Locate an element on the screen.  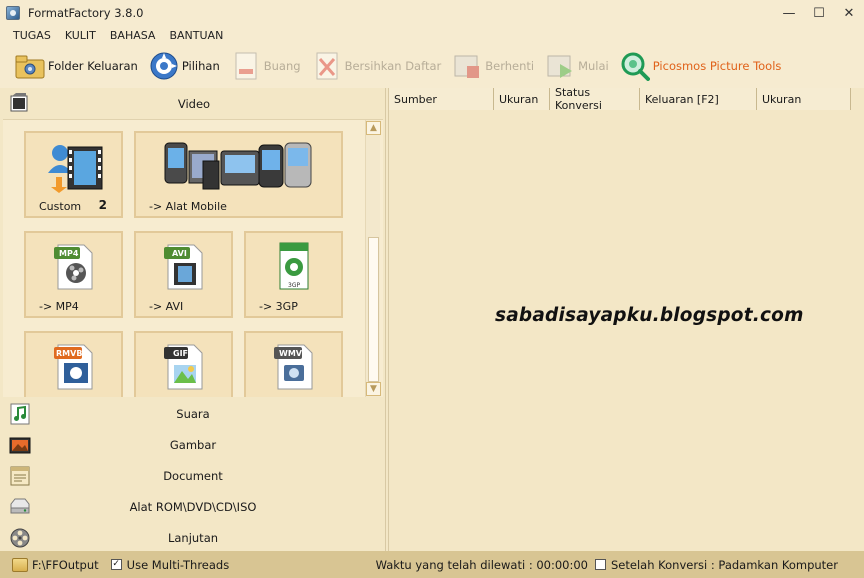
clear-list-label: Bersihkan Daftar is located at coordinates (393, 66).